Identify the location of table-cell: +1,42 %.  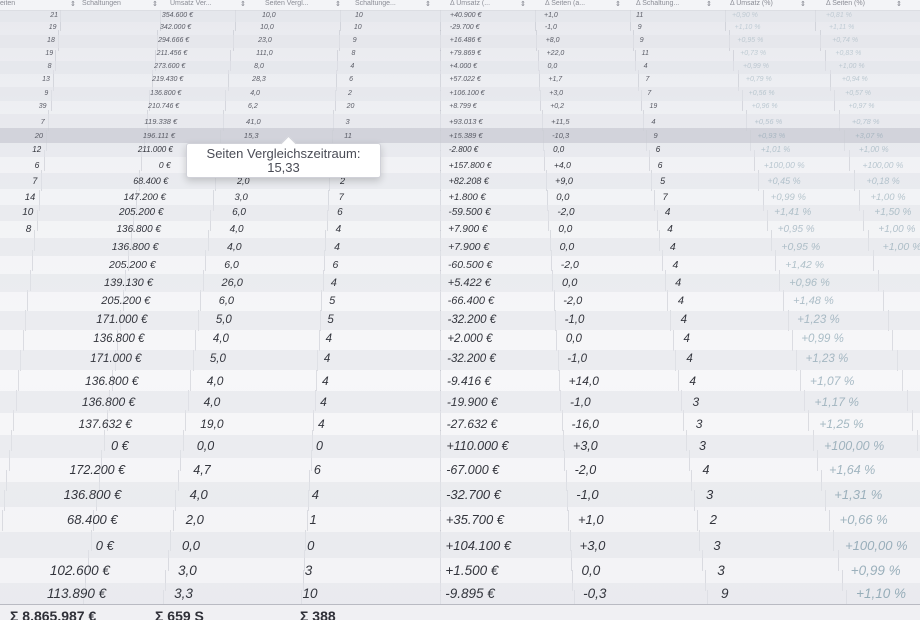
(805, 264).